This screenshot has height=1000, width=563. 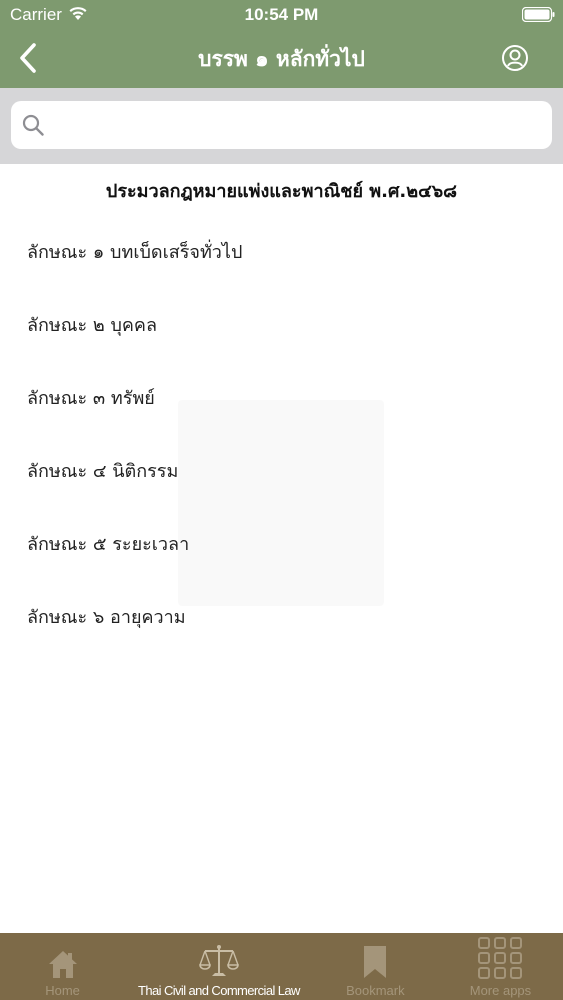 I want to click on tab-law-label: Thai Civil and Commercial Law, so click(x=219, y=990).